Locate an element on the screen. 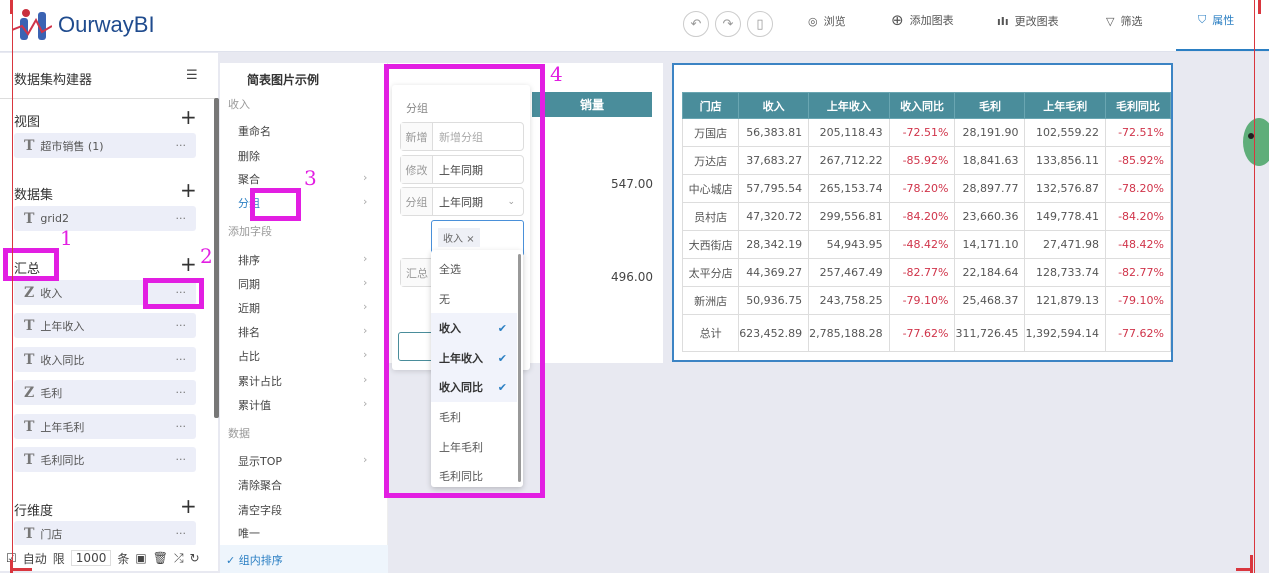  mobile-preview-button: ▯ is located at coordinates (760, 24).